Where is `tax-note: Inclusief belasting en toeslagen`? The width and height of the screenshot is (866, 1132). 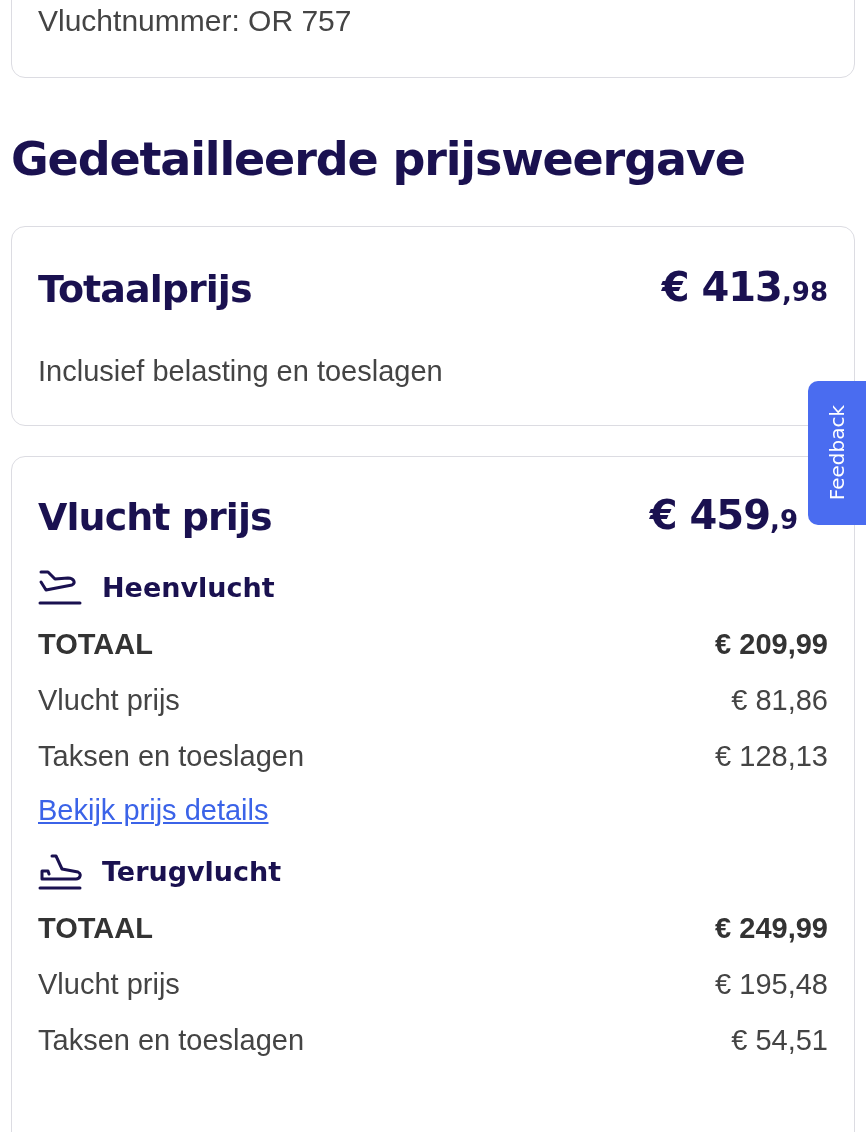 tax-note: Inclusief belasting en toeslagen is located at coordinates (241, 371).